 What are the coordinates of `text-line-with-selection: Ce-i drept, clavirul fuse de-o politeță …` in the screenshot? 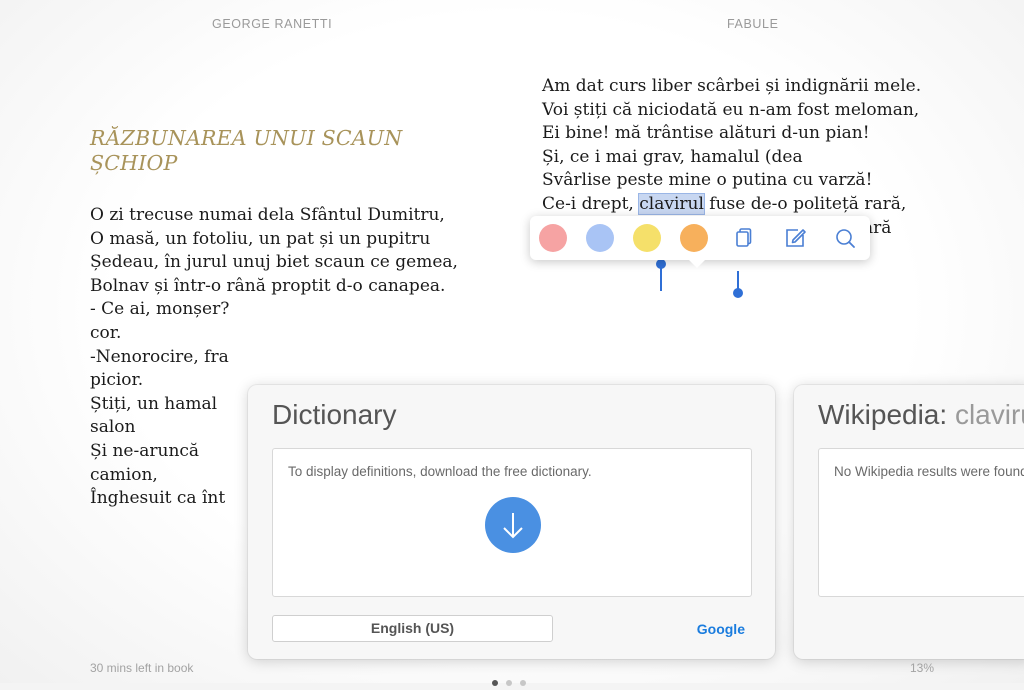 It's located at (738, 204).